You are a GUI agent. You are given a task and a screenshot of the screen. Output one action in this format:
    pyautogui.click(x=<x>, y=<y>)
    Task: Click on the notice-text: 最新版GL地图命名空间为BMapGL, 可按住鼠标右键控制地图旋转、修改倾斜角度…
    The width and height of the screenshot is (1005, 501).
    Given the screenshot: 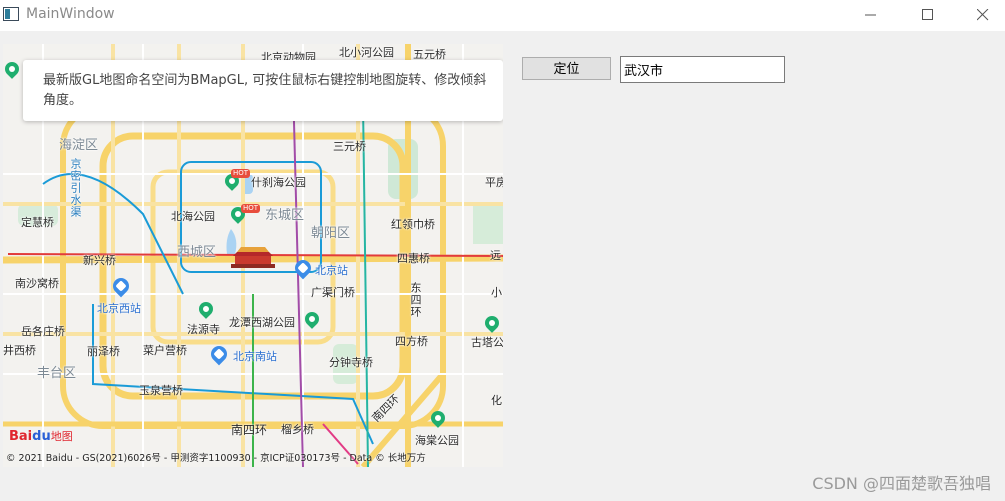 What is the action you would take?
    pyautogui.click(x=265, y=90)
    